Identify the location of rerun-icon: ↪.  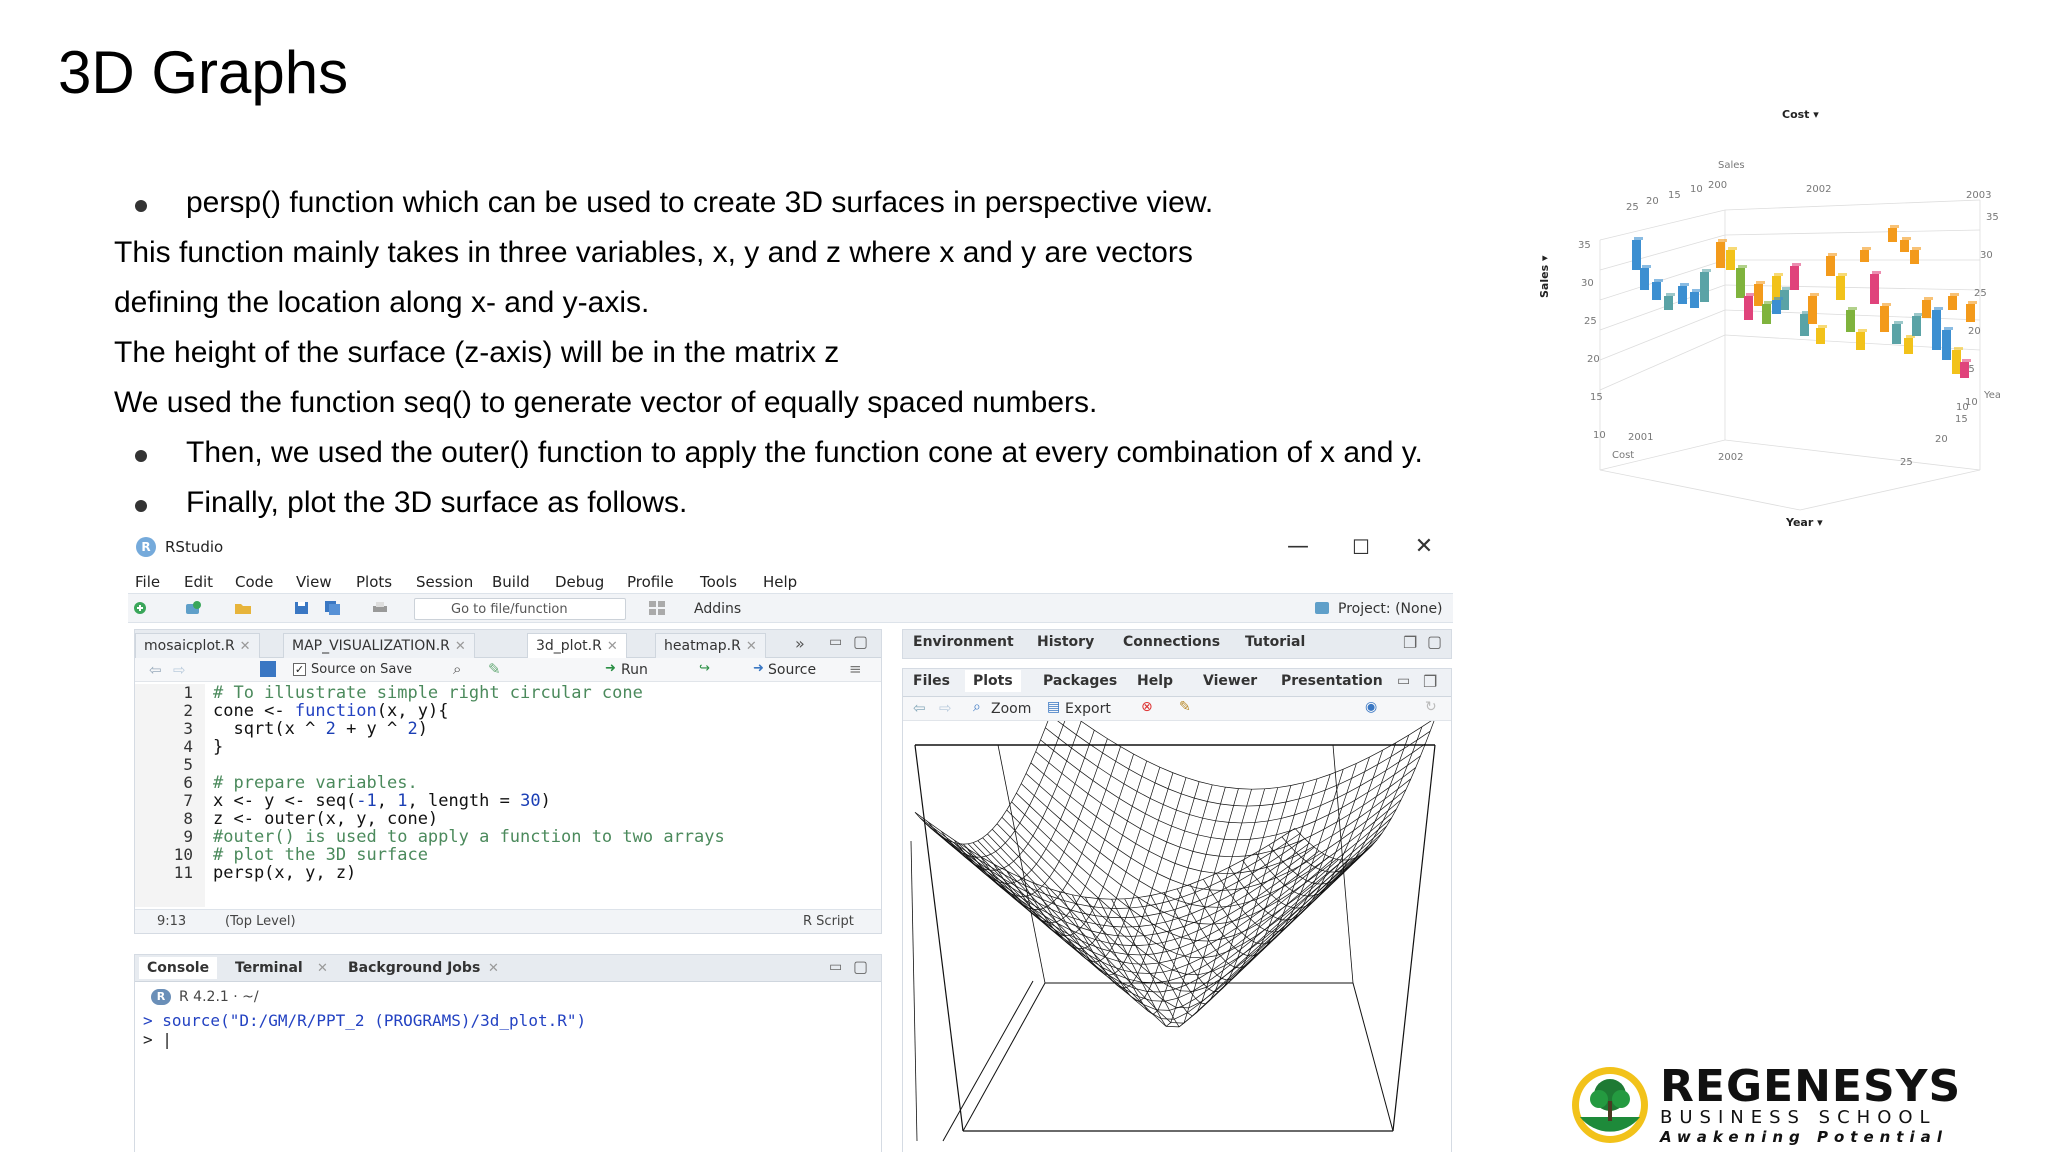
(704, 668).